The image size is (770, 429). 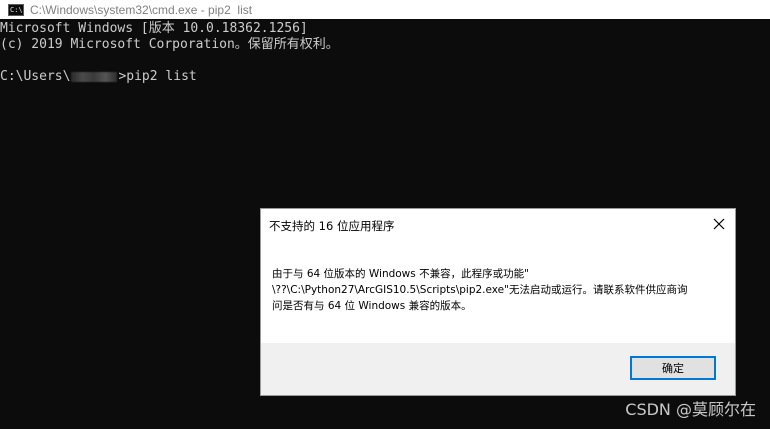 What do you see at coordinates (157, 76) in the screenshot?
I see `prompt-command: >pip2 list` at bounding box center [157, 76].